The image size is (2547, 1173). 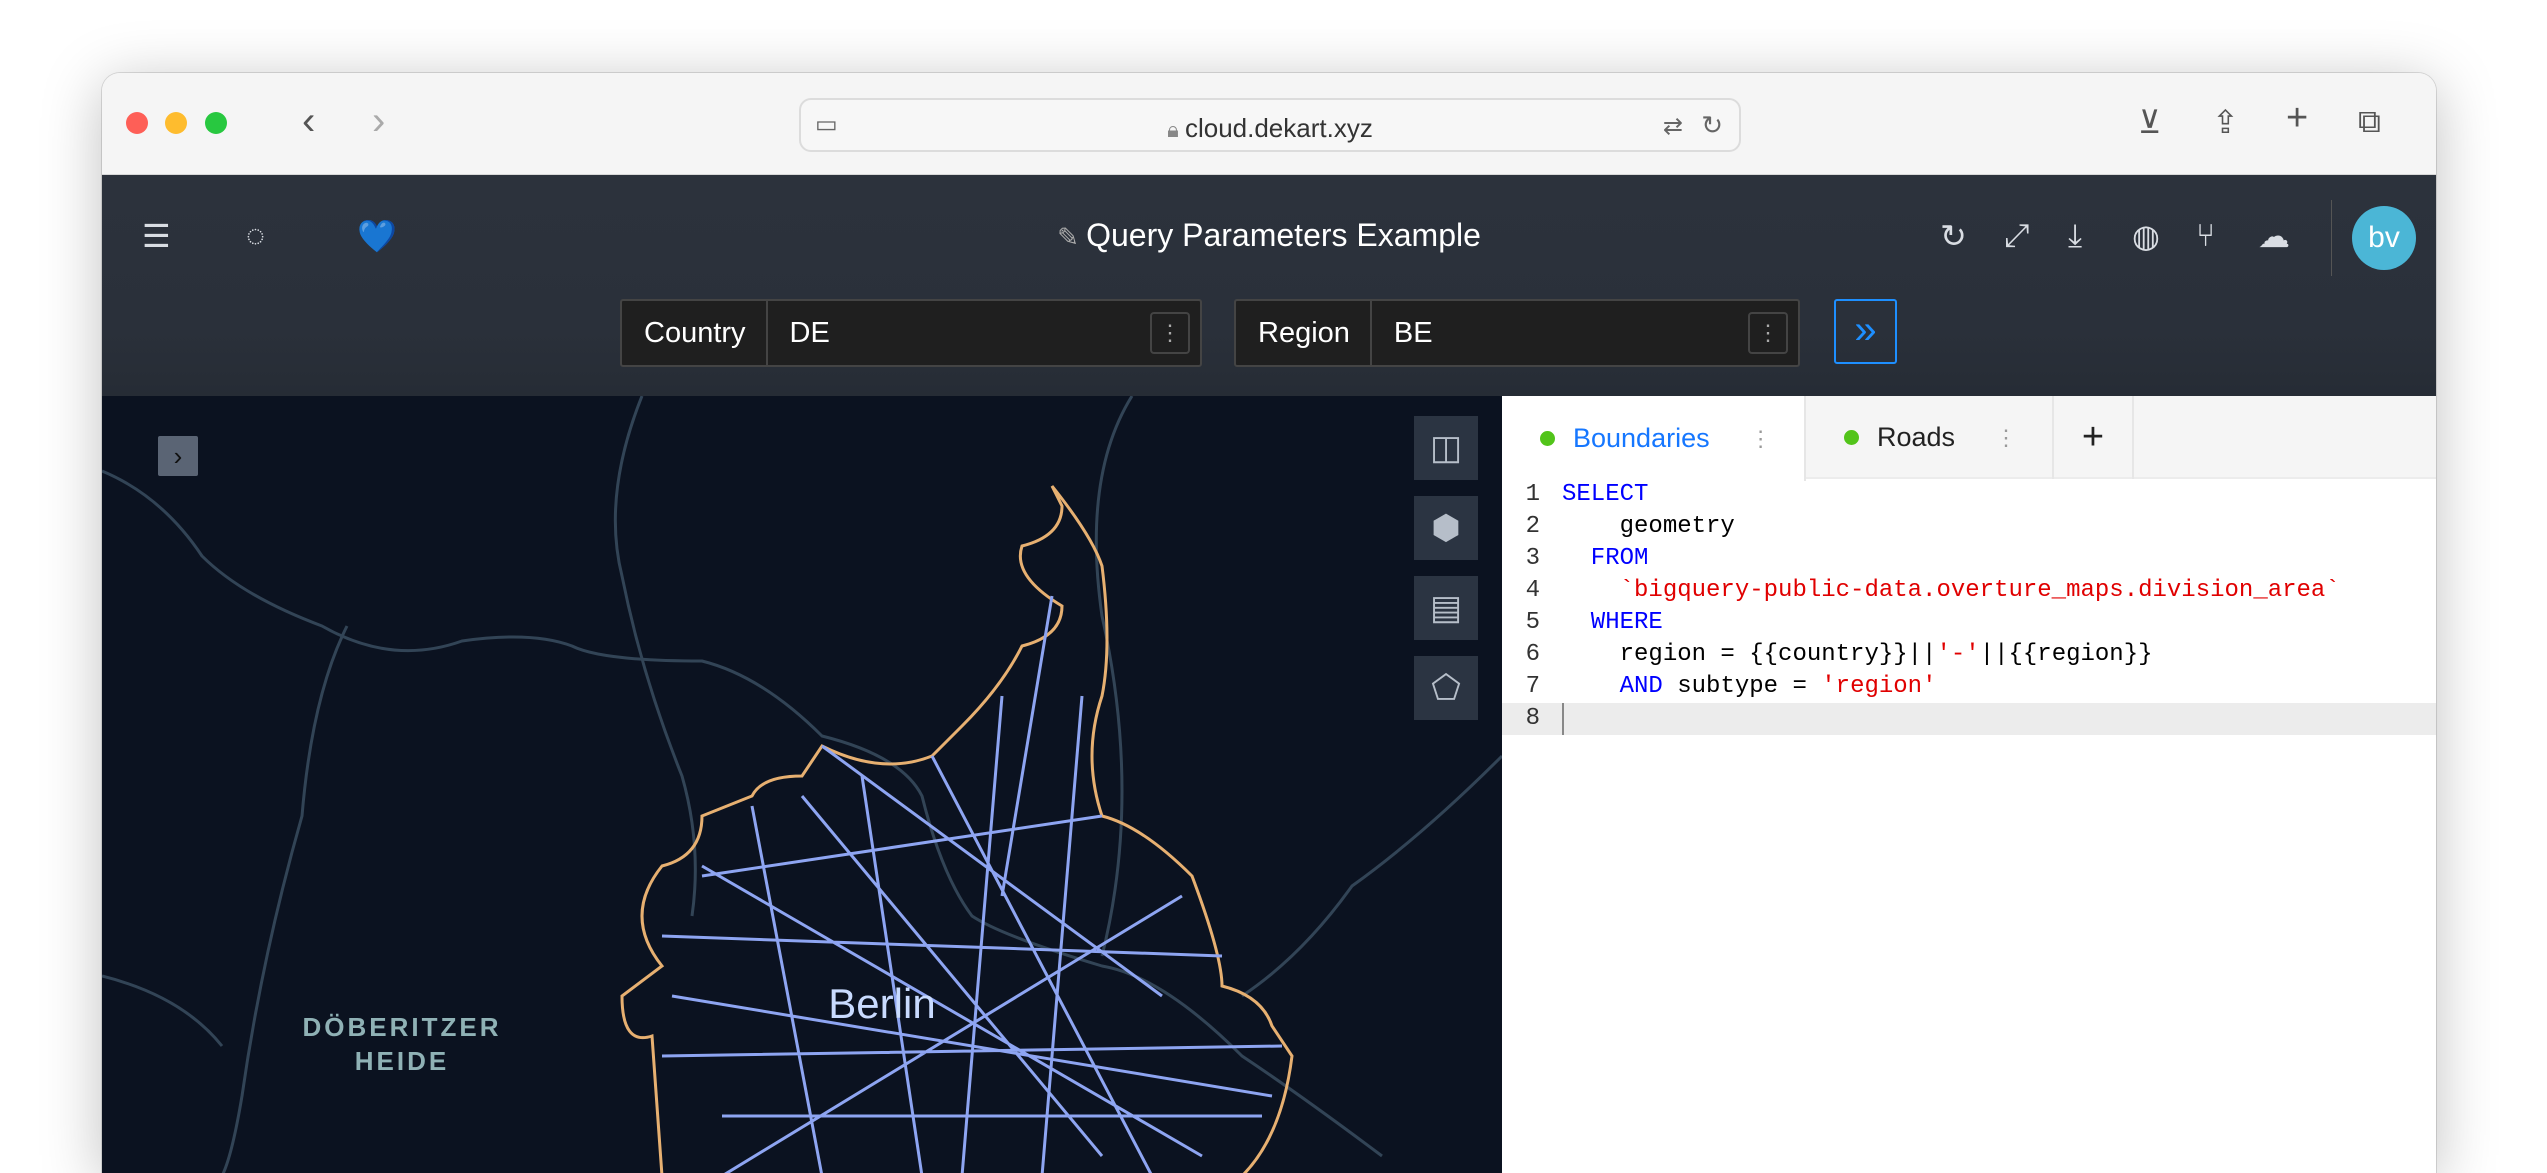 What do you see at coordinates (308, 121) in the screenshot?
I see `back-icon: ‹` at bounding box center [308, 121].